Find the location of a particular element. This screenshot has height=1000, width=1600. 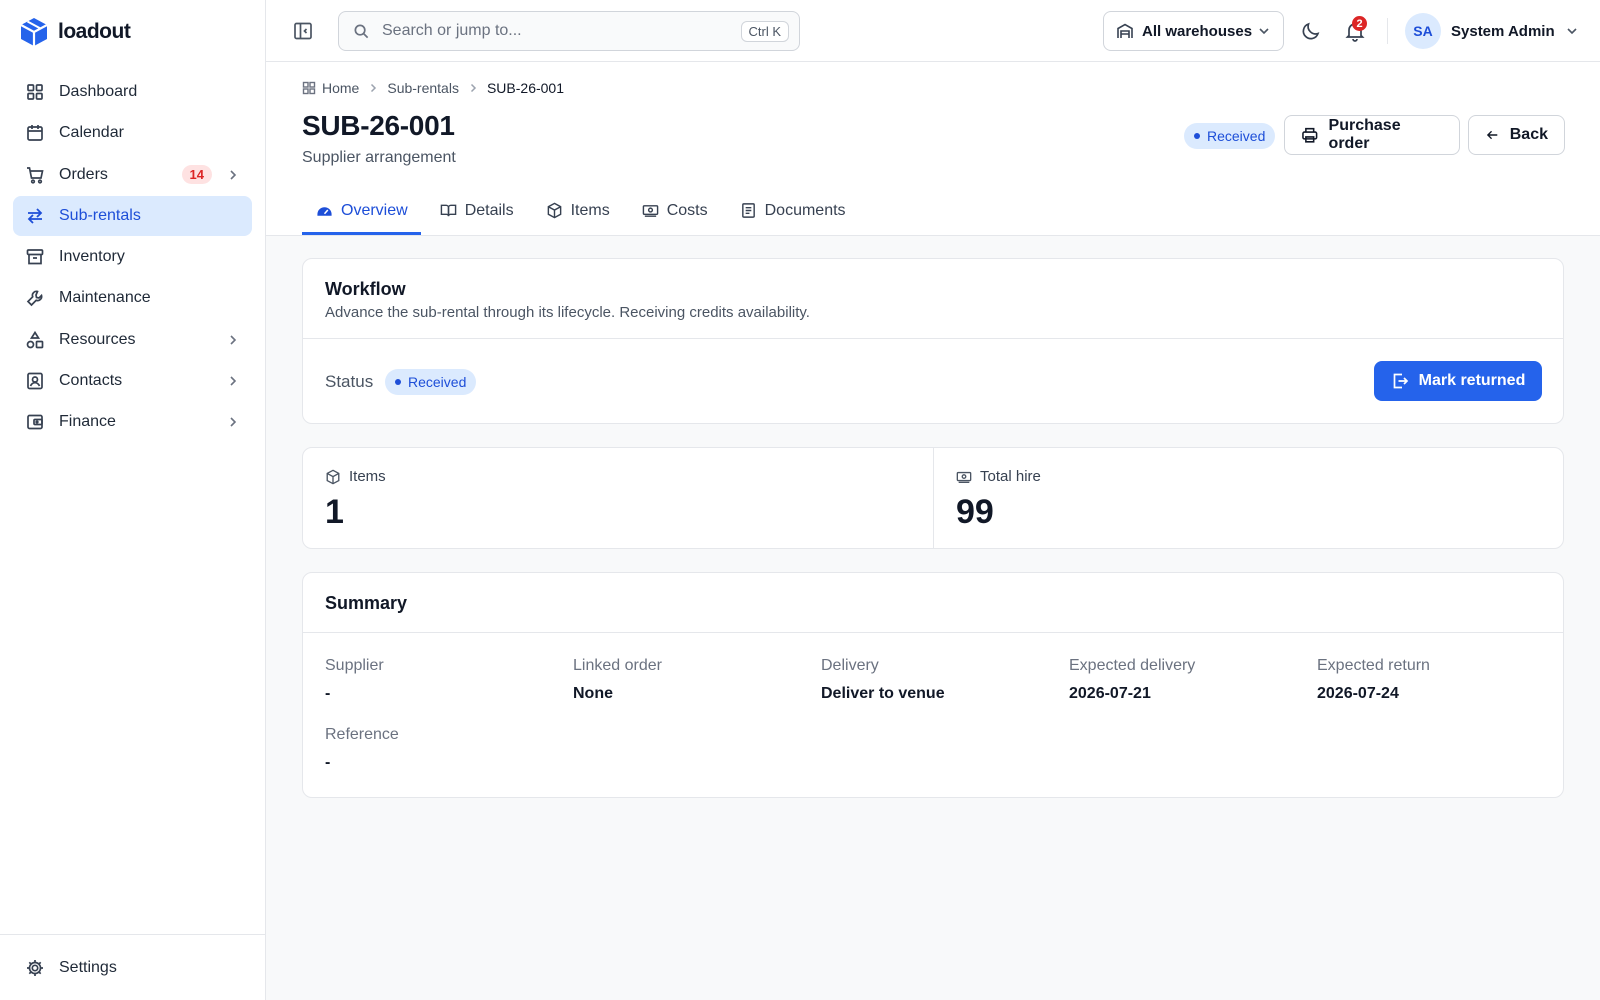

sidebar-item-label: Finance is located at coordinates (87, 422).